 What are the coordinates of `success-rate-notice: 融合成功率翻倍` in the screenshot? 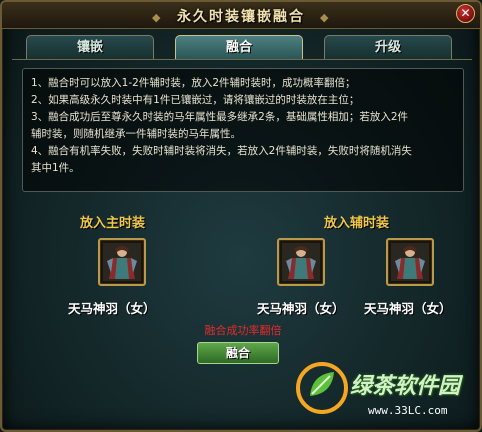 It's located at (243, 330).